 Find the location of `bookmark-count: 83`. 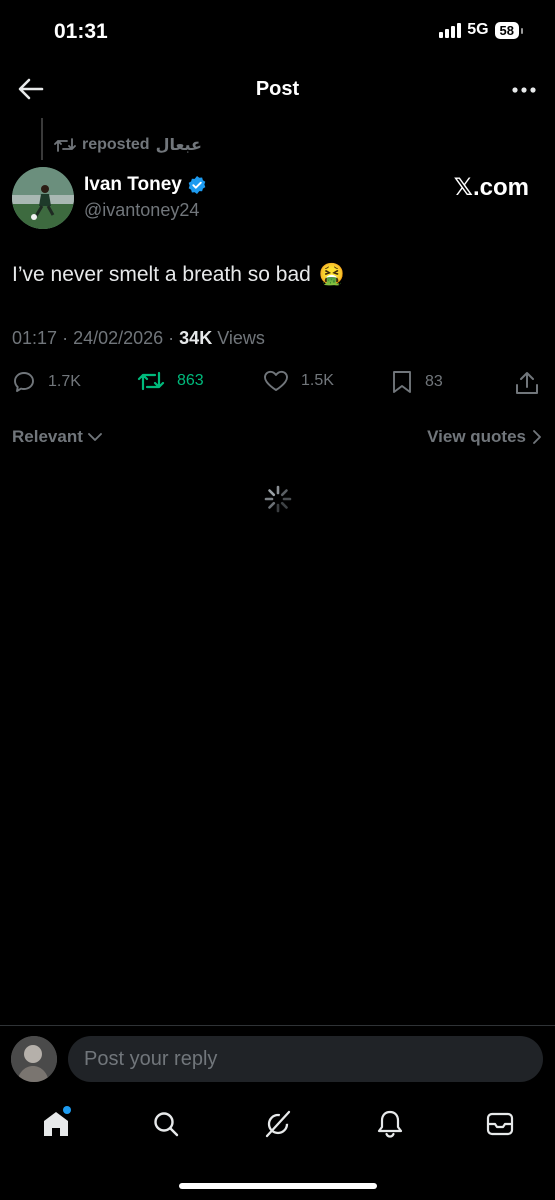

bookmark-count: 83 is located at coordinates (434, 381).